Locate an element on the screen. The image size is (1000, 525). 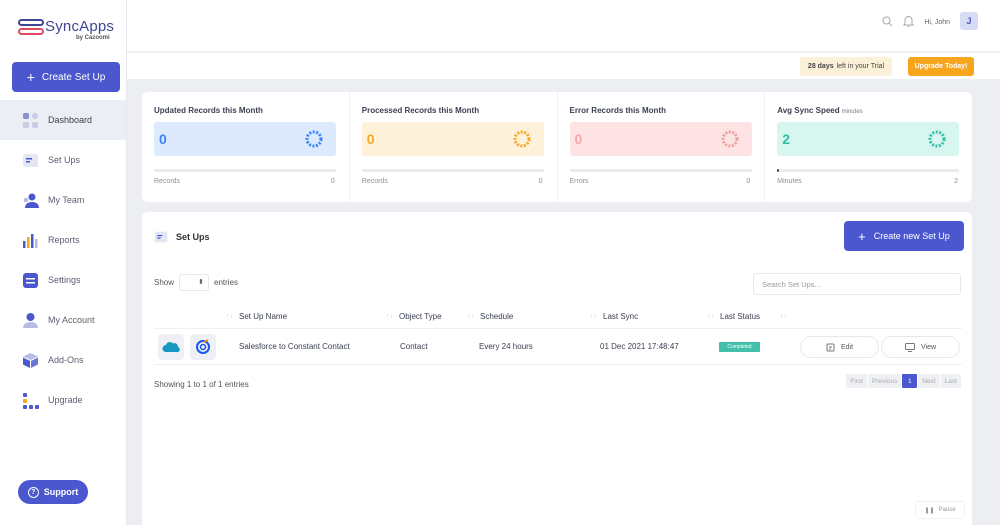
view-label: View is located at coordinates (928, 347).